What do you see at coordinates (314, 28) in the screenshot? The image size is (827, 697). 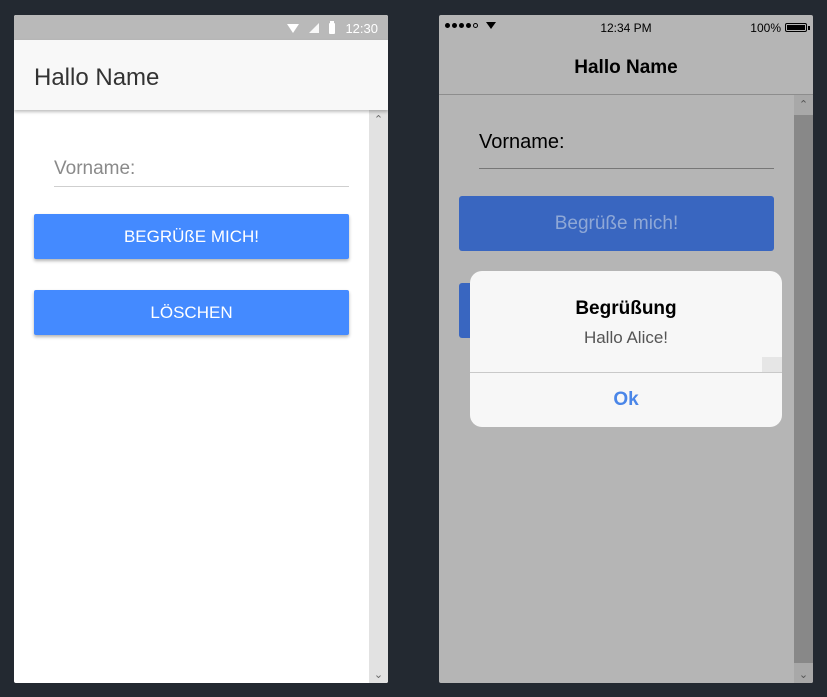 I see `signal-icon` at bounding box center [314, 28].